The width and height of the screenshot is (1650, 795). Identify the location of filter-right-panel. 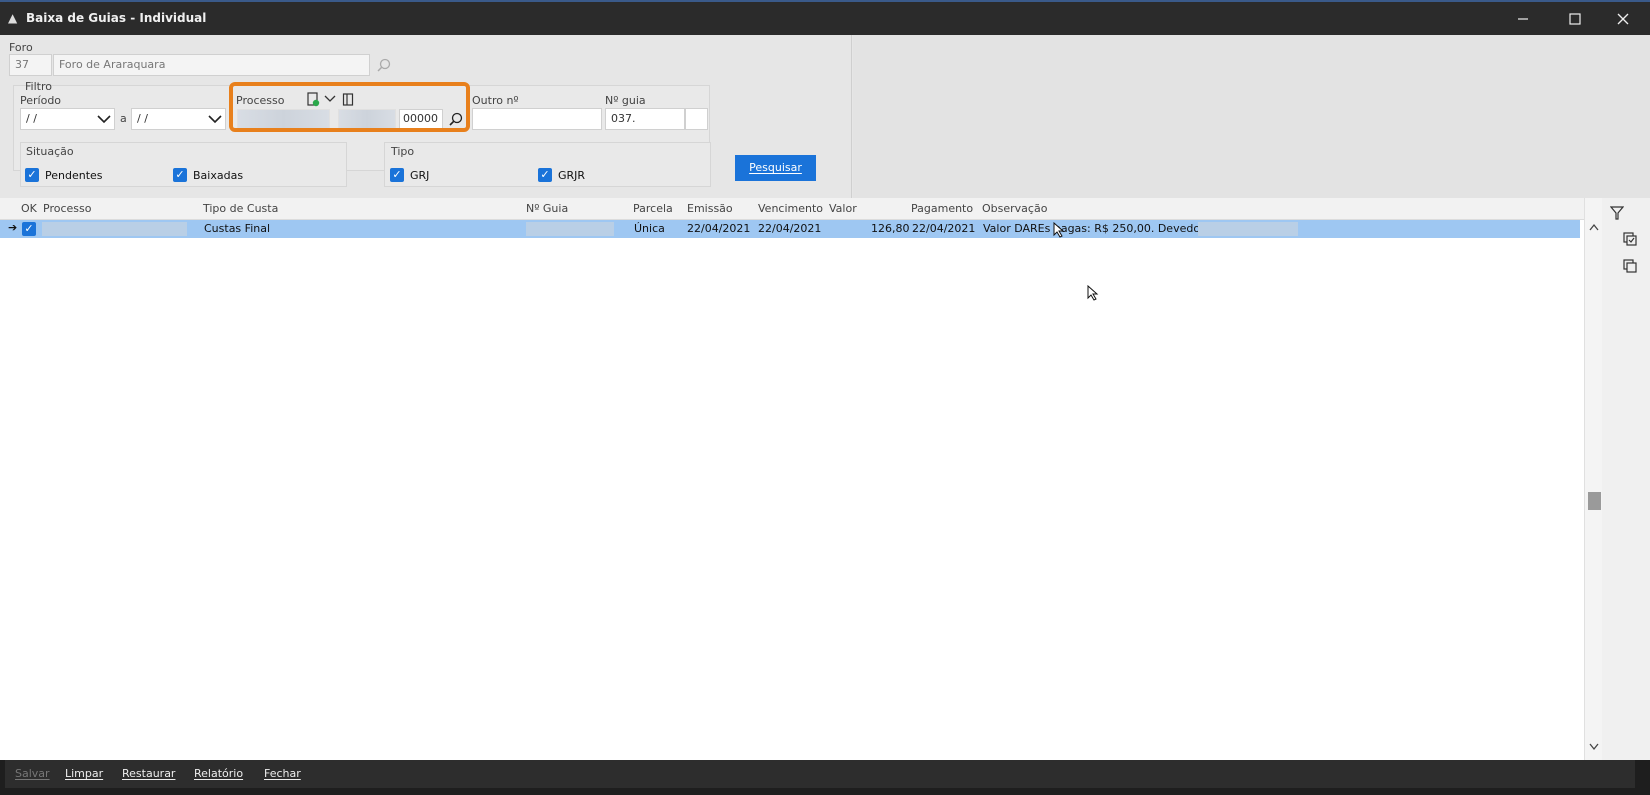
(1251, 116).